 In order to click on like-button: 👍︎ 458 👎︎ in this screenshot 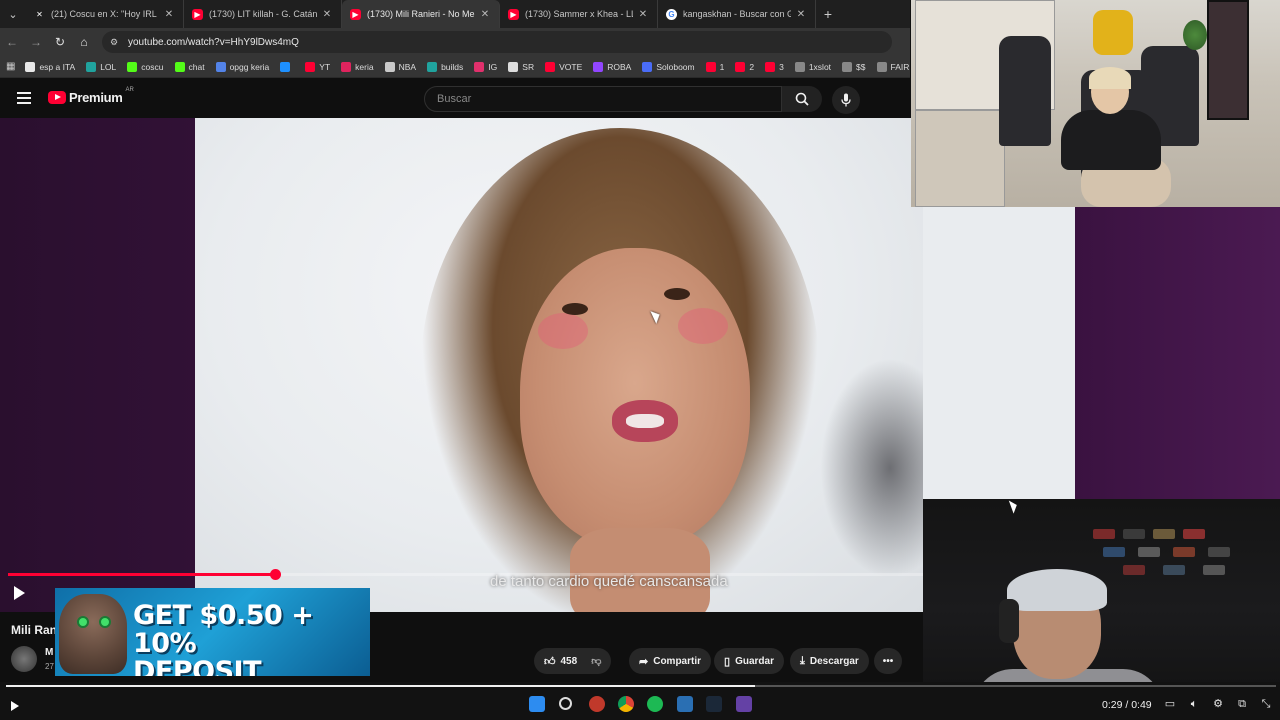, I will do `click(573, 661)`.